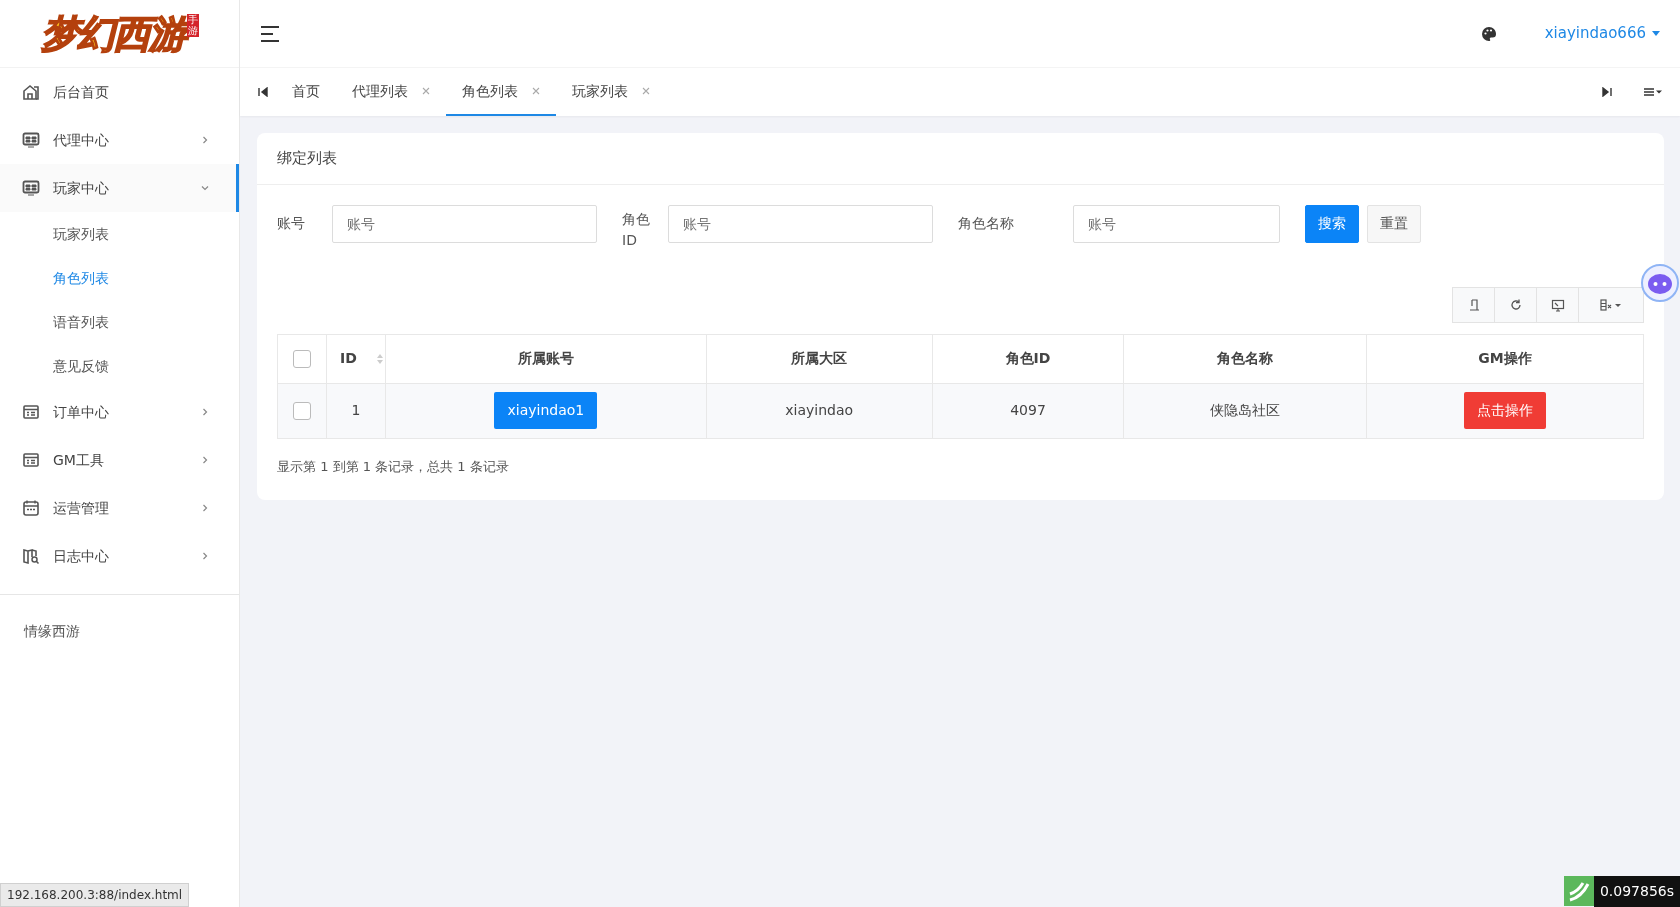 Image resolution: width=1680 pixels, height=907 pixels. I want to click on column-header: 角色名称, so click(1245, 358).